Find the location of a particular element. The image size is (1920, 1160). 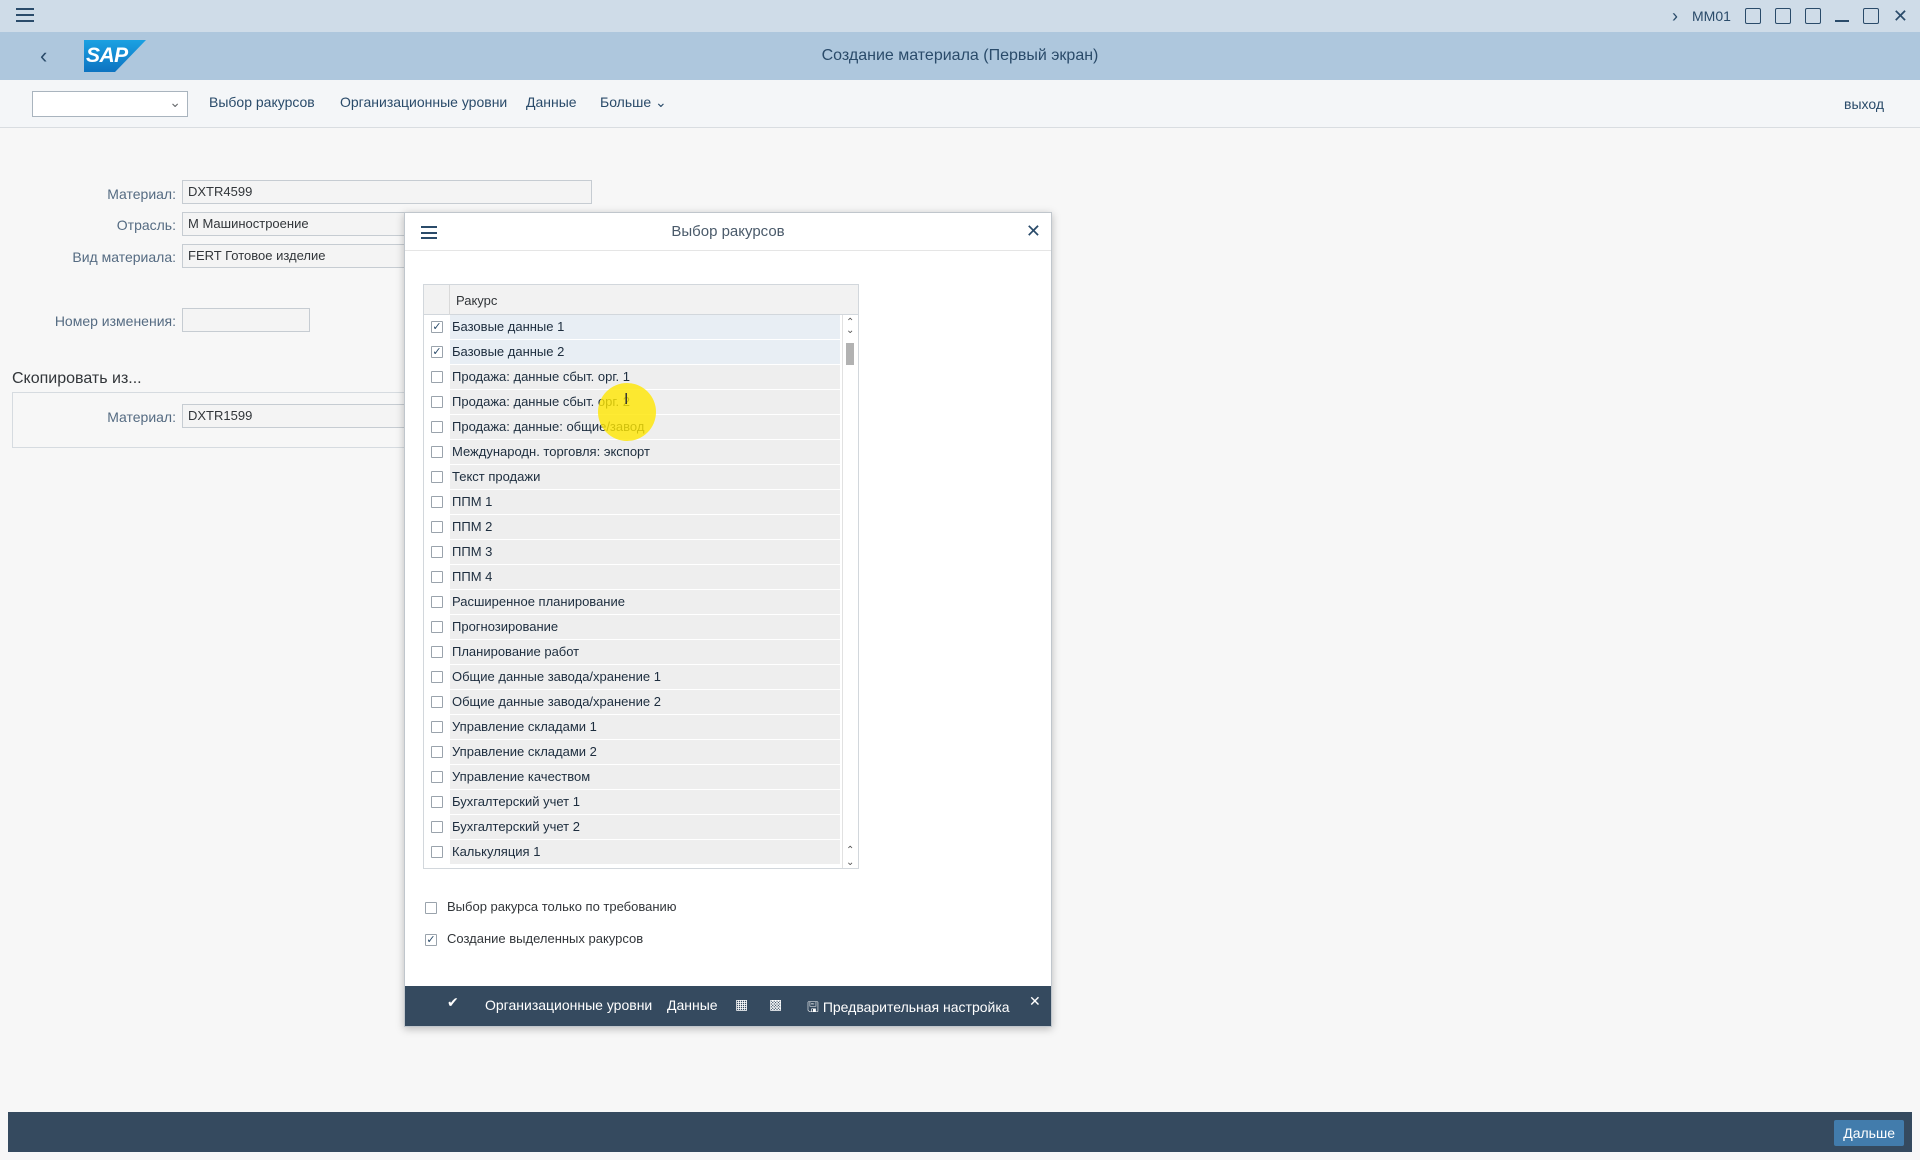

maximize-icon is located at coordinates (1870, 16).